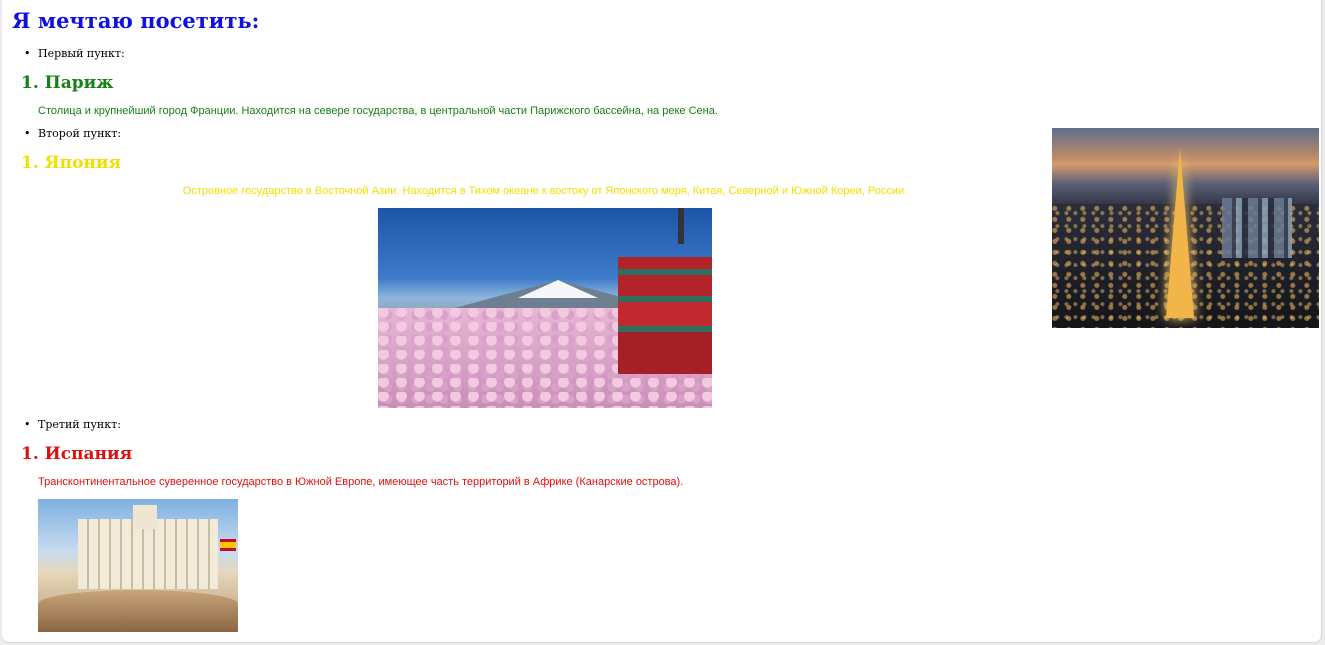 This screenshot has height=645, width=1325. I want to click on heading-text: Япония, so click(83, 163).